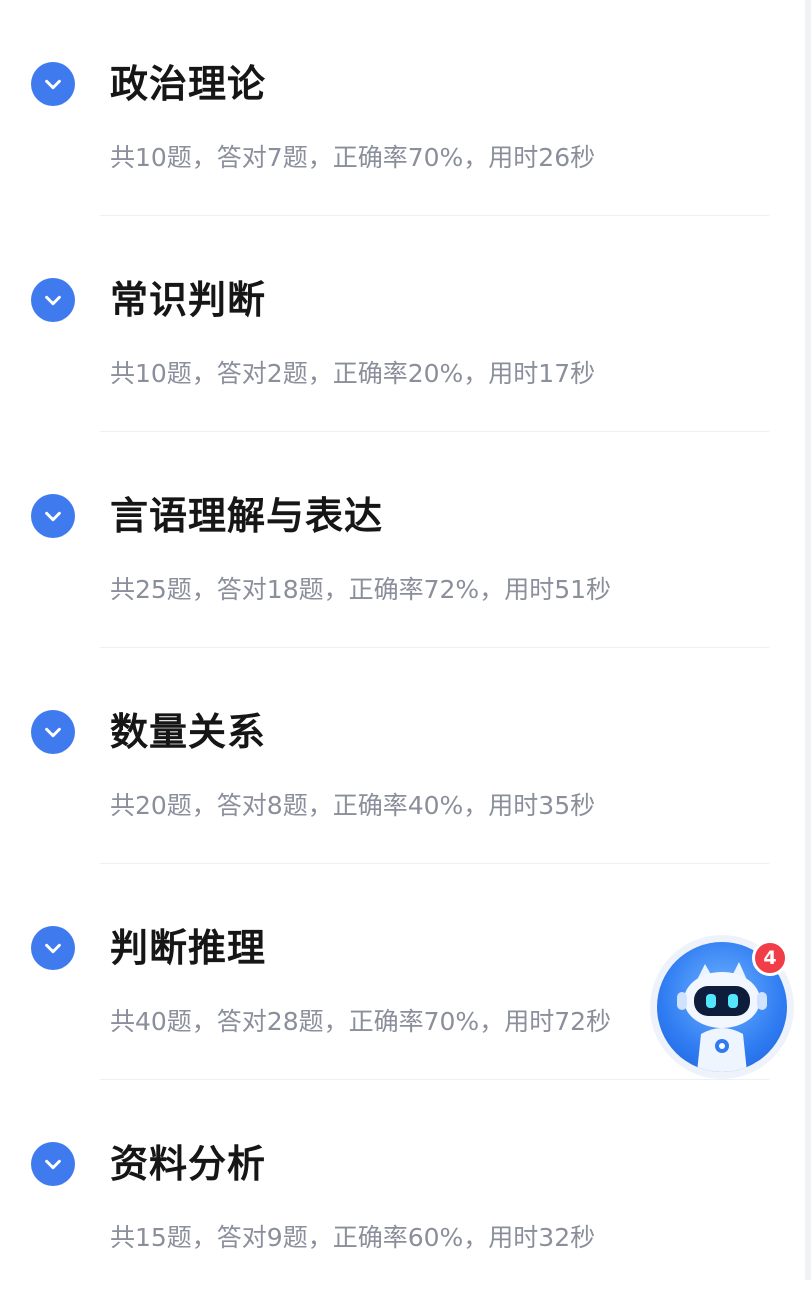  What do you see at coordinates (188, 84) in the screenshot?
I see `section-title: 政治理论` at bounding box center [188, 84].